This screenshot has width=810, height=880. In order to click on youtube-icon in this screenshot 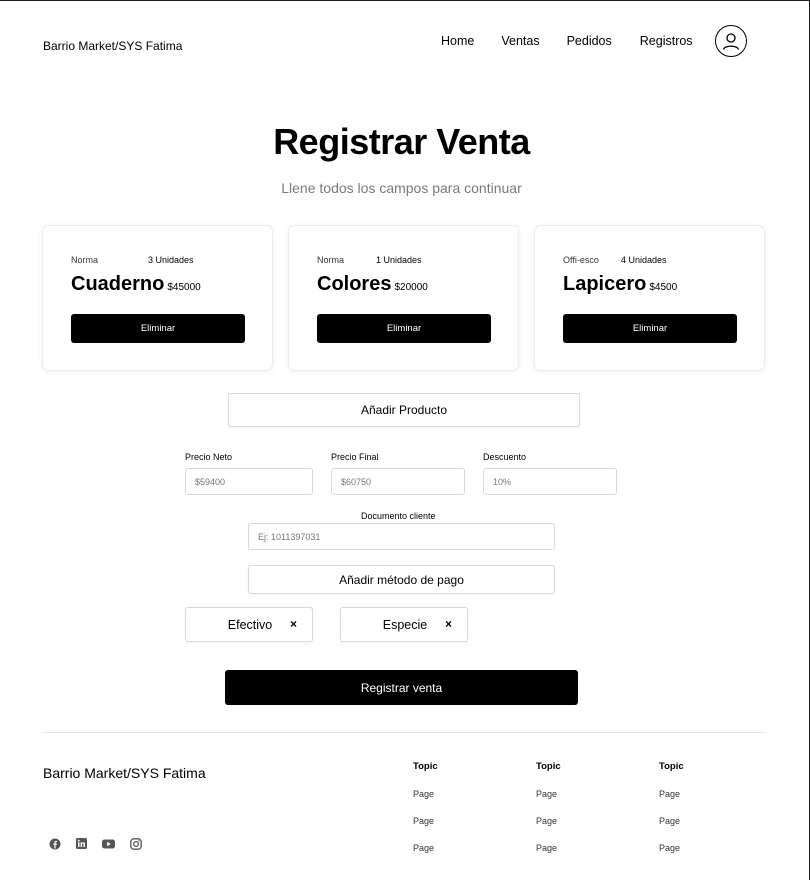, I will do `click(108, 843)`.